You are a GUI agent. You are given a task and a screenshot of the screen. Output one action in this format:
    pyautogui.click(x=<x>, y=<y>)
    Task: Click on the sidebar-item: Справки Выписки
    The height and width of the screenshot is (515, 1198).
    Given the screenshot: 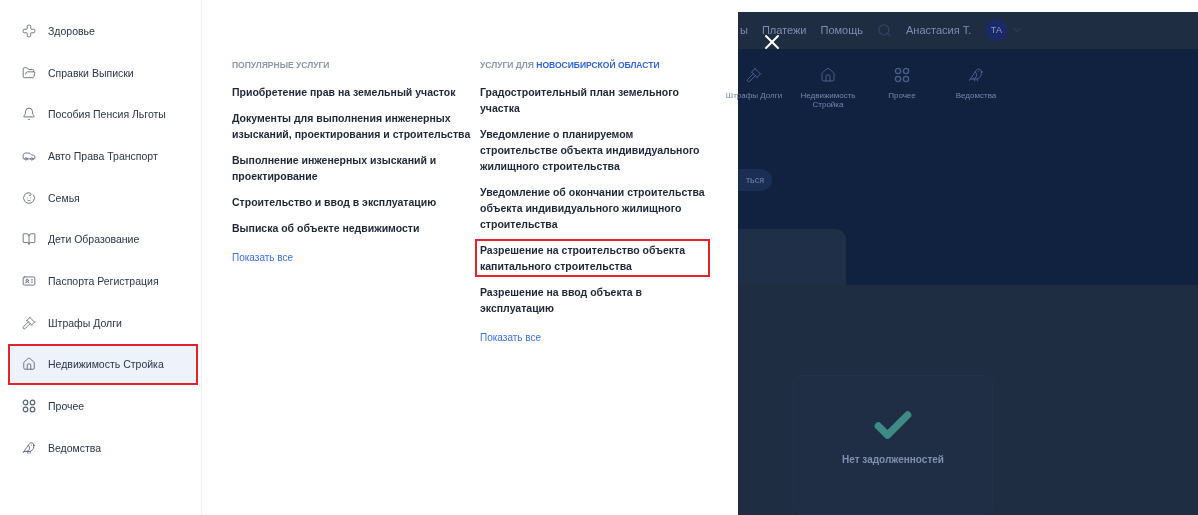 What is the action you would take?
    pyautogui.click(x=103, y=72)
    